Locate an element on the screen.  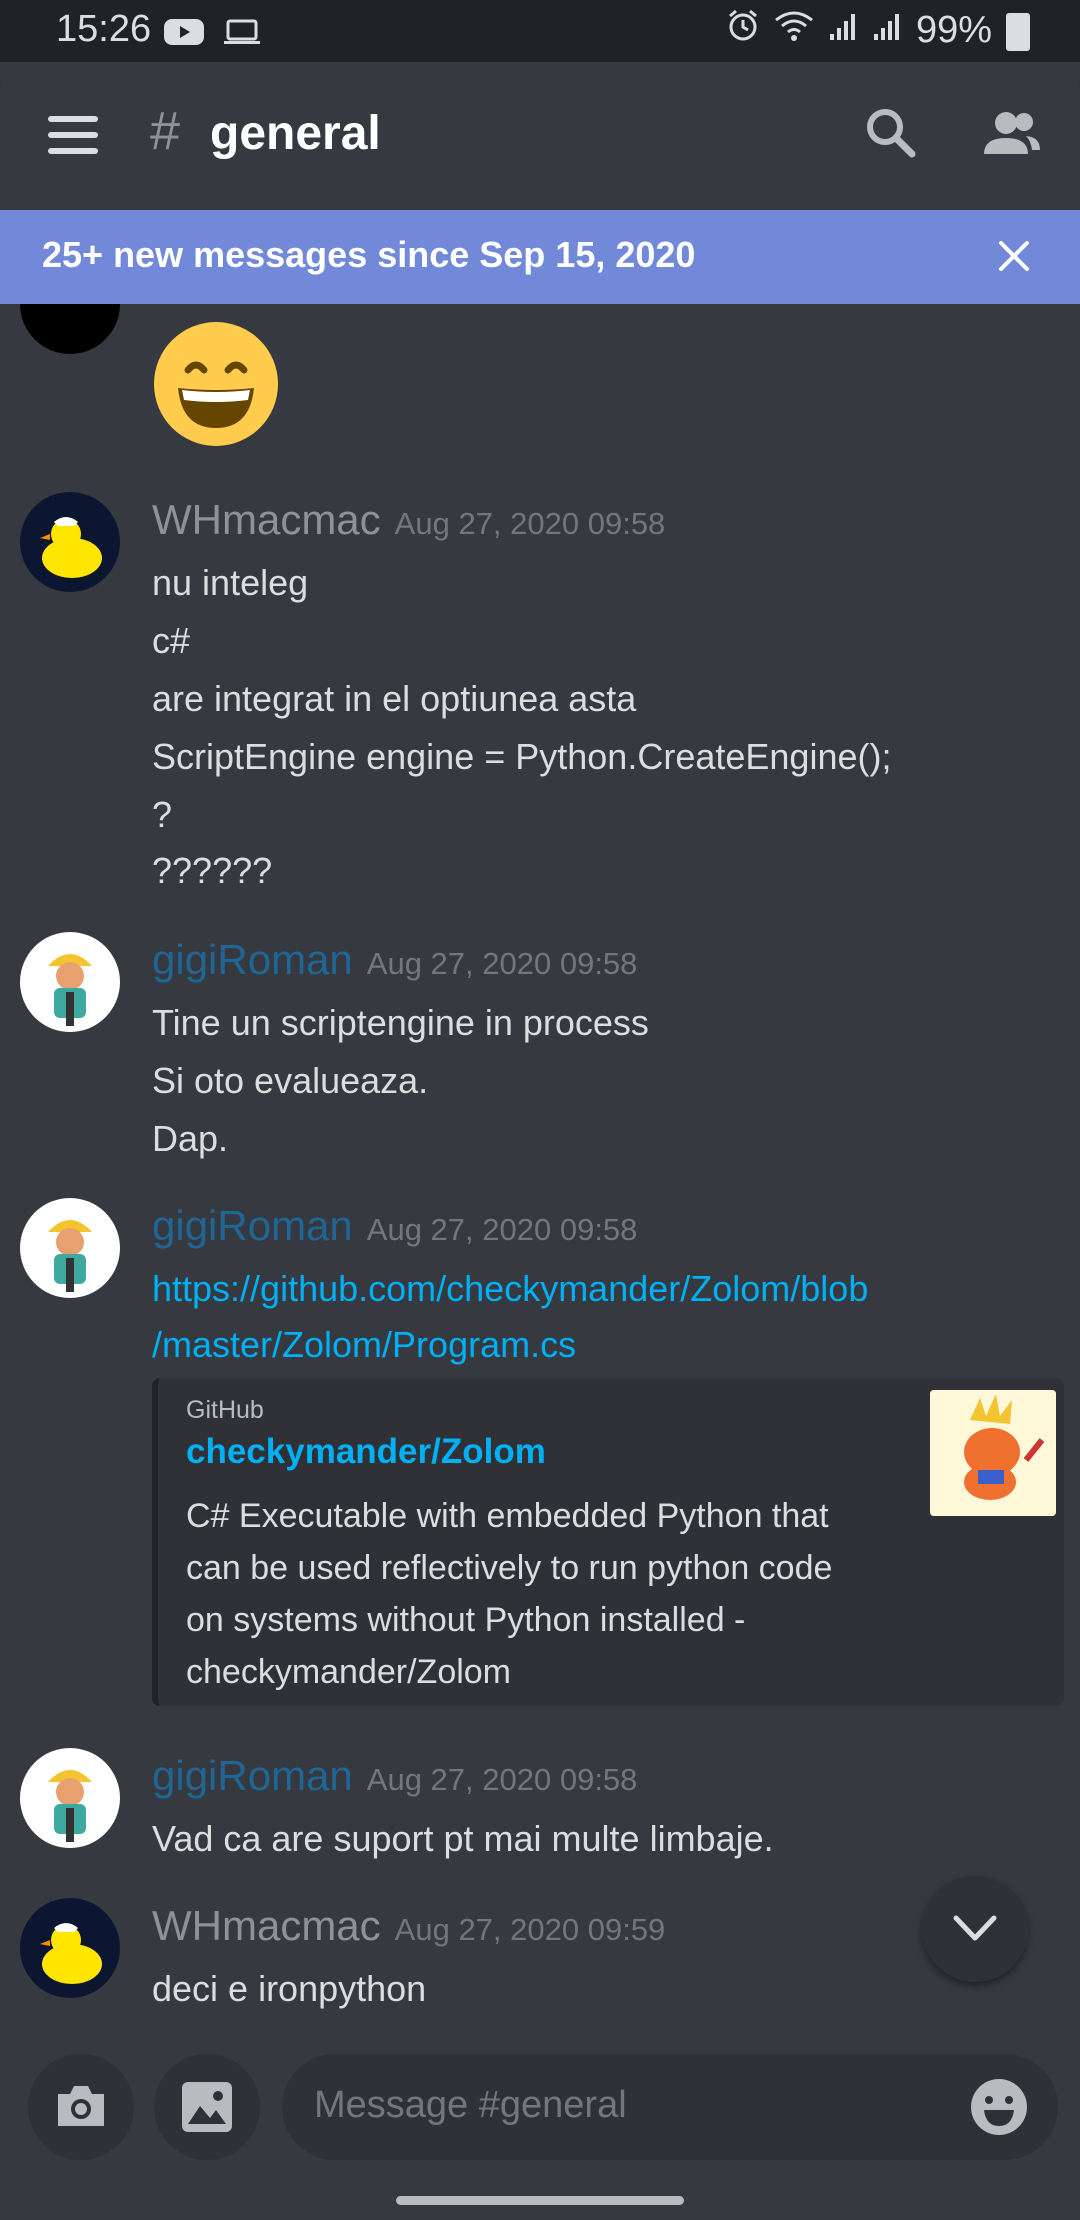
message-author: WHmacmac Aug 27, 2020 09:58 is located at coordinates (408, 520).